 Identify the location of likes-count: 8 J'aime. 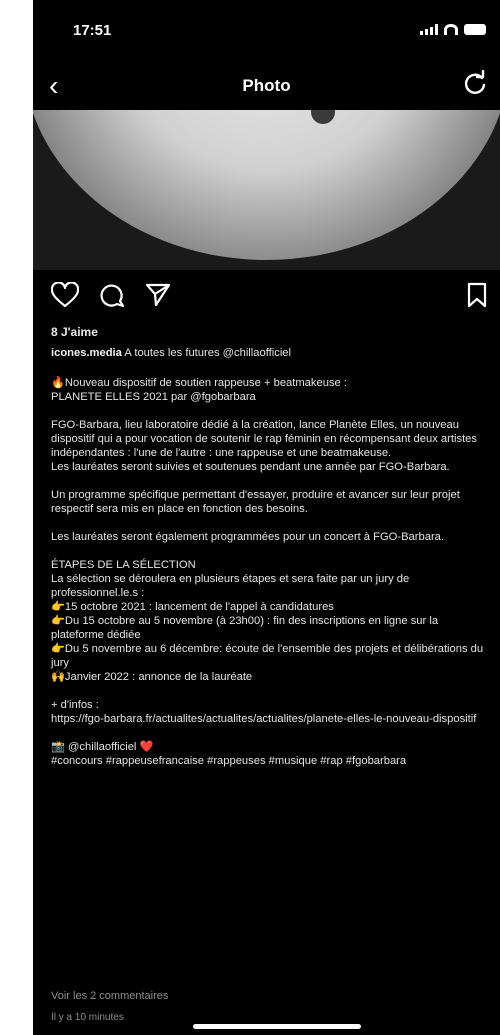
(74, 332).